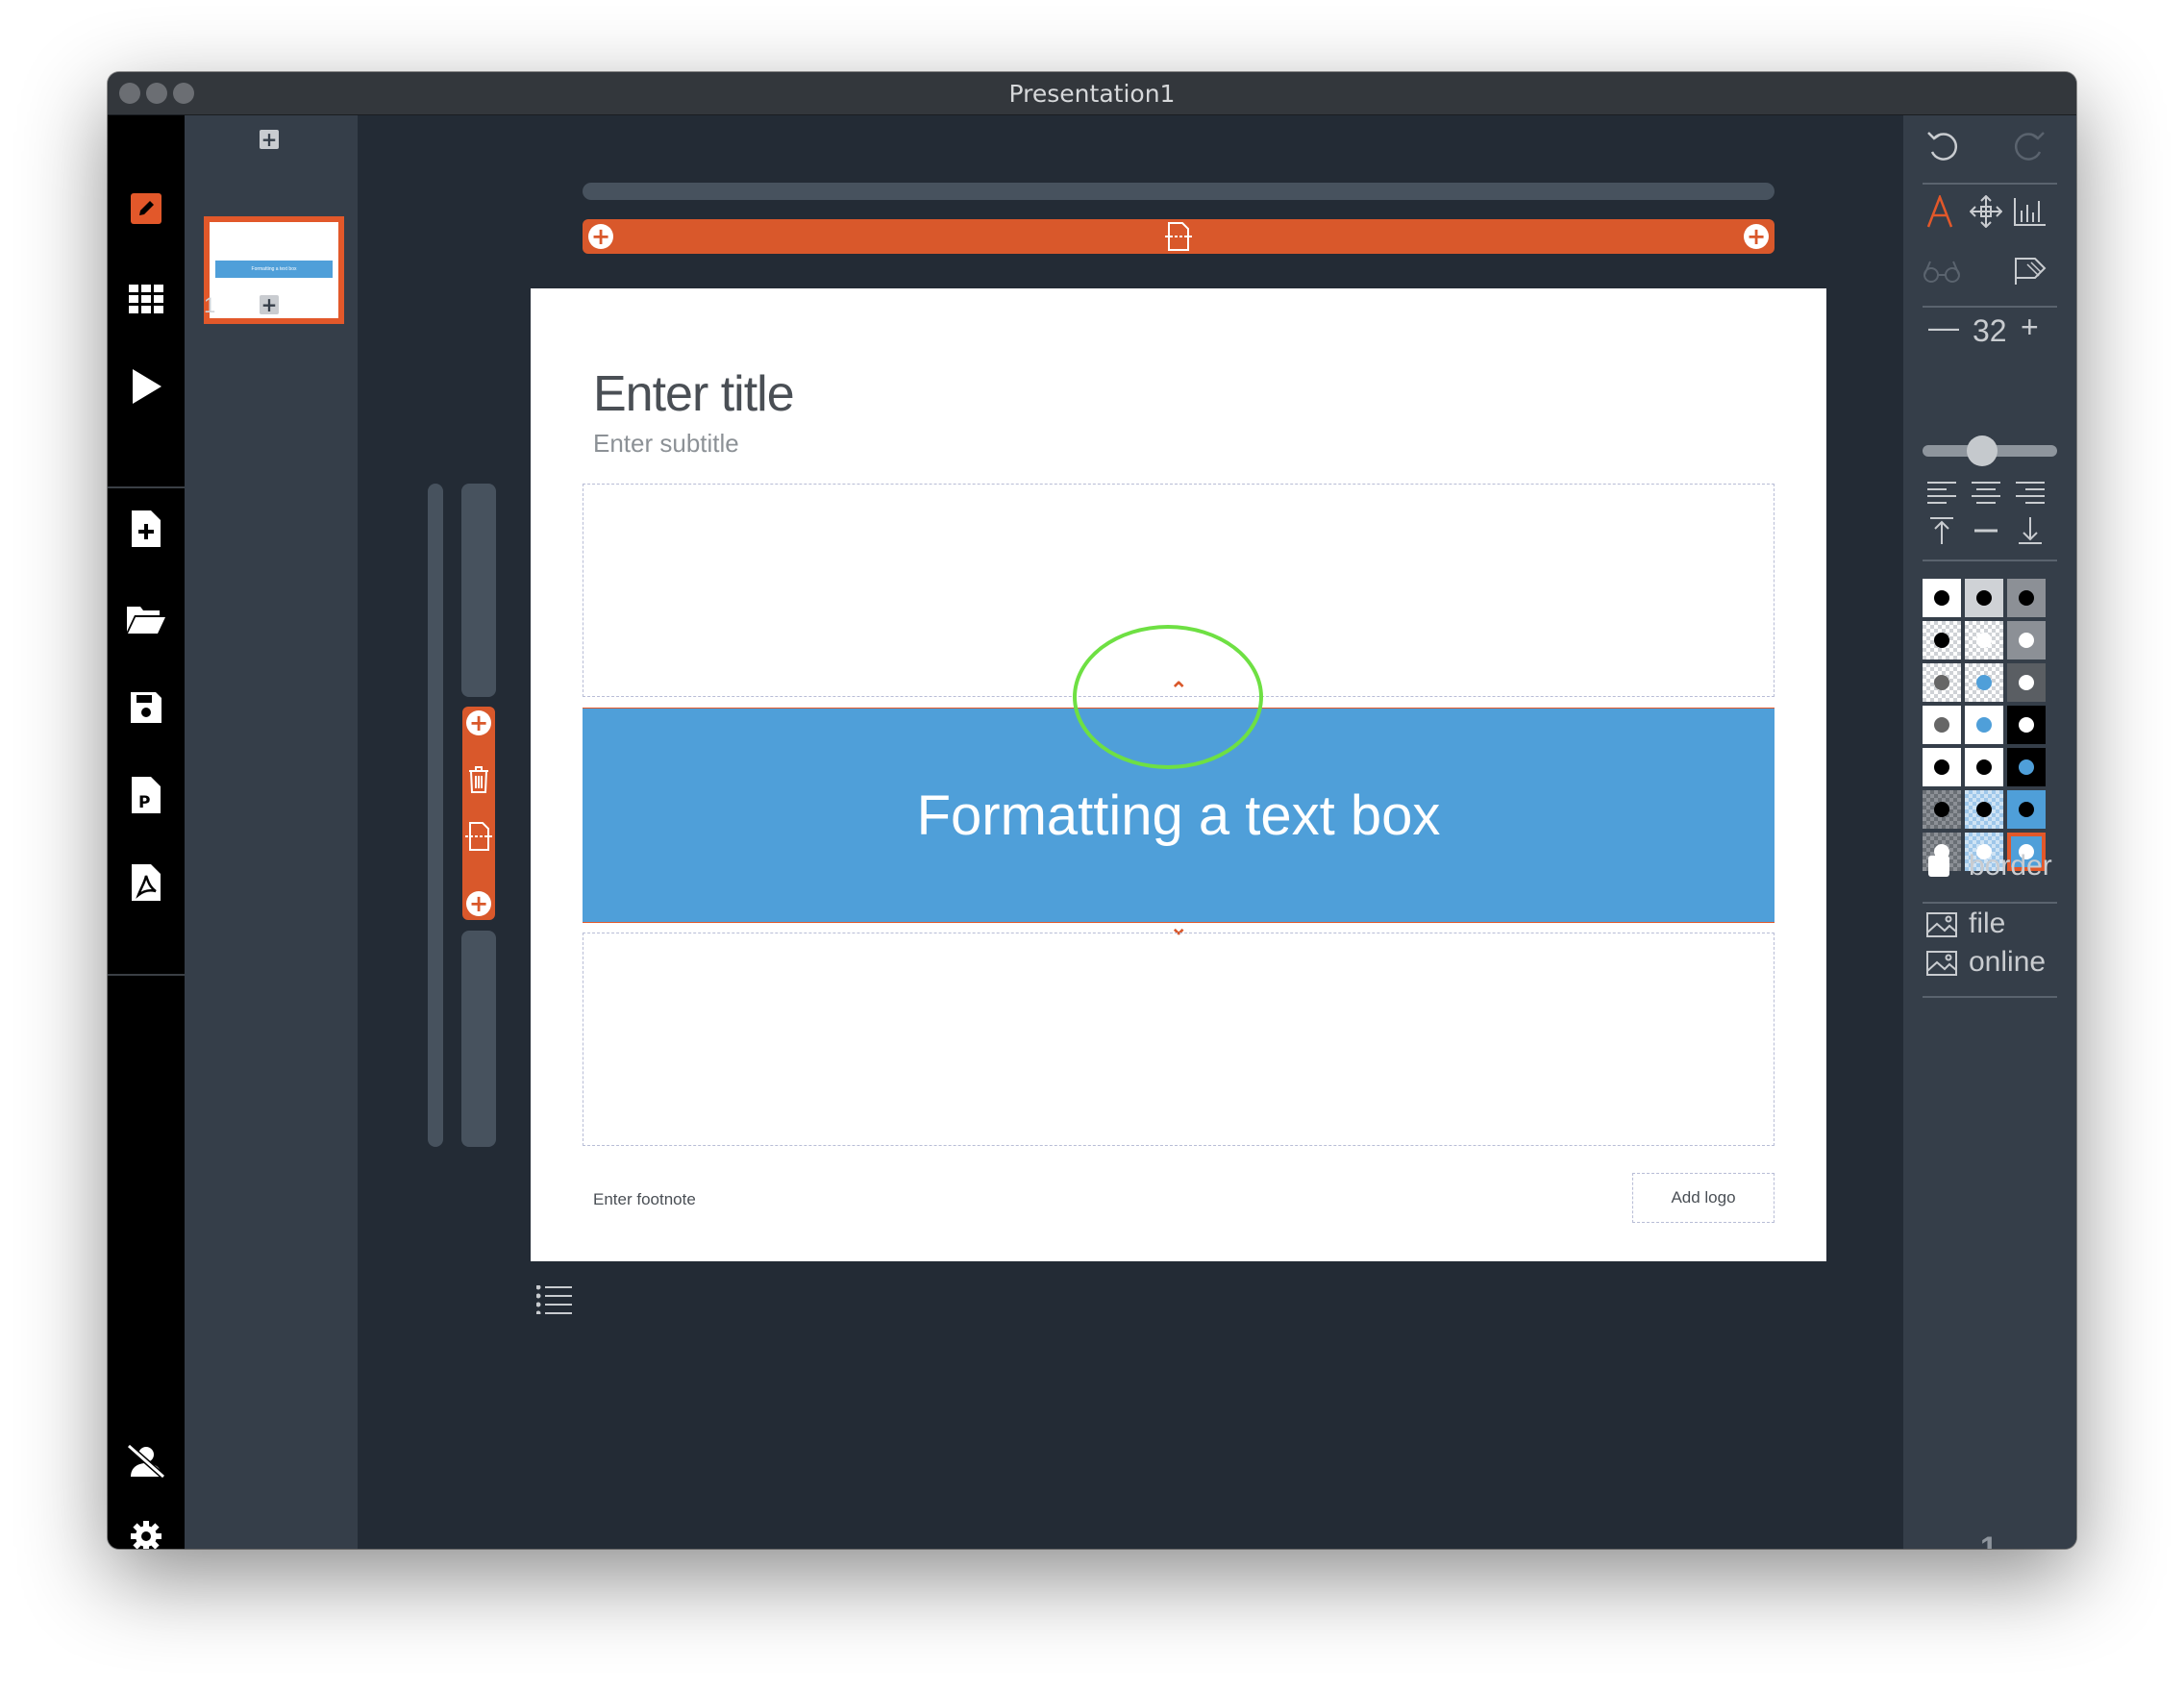 This screenshot has width=2184, height=1692. Describe the element at coordinates (479, 839) in the screenshot. I see `block-layout-icon` at that location.